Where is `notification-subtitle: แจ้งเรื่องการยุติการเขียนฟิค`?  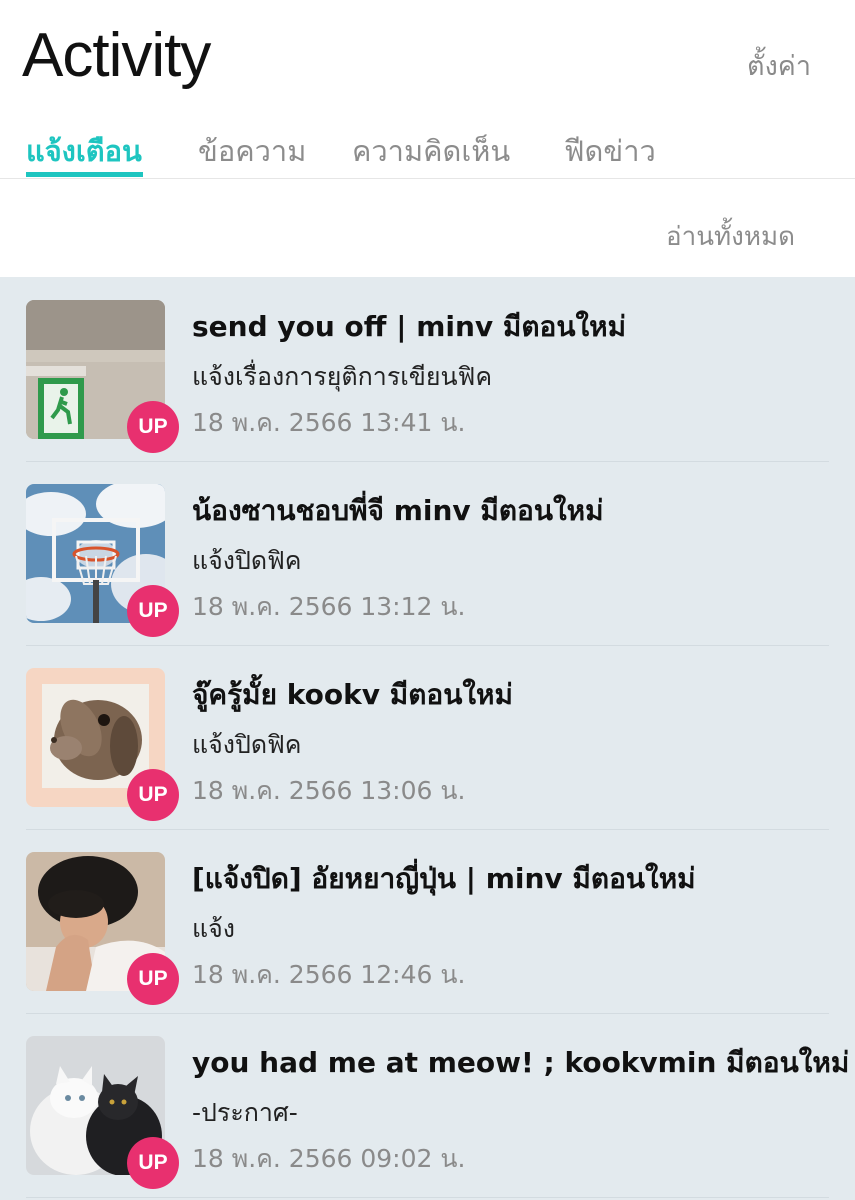
notification-subtitle: แจ้งเรื่องการยุติการเขียนฟิค is located at coordinates (342, 376).